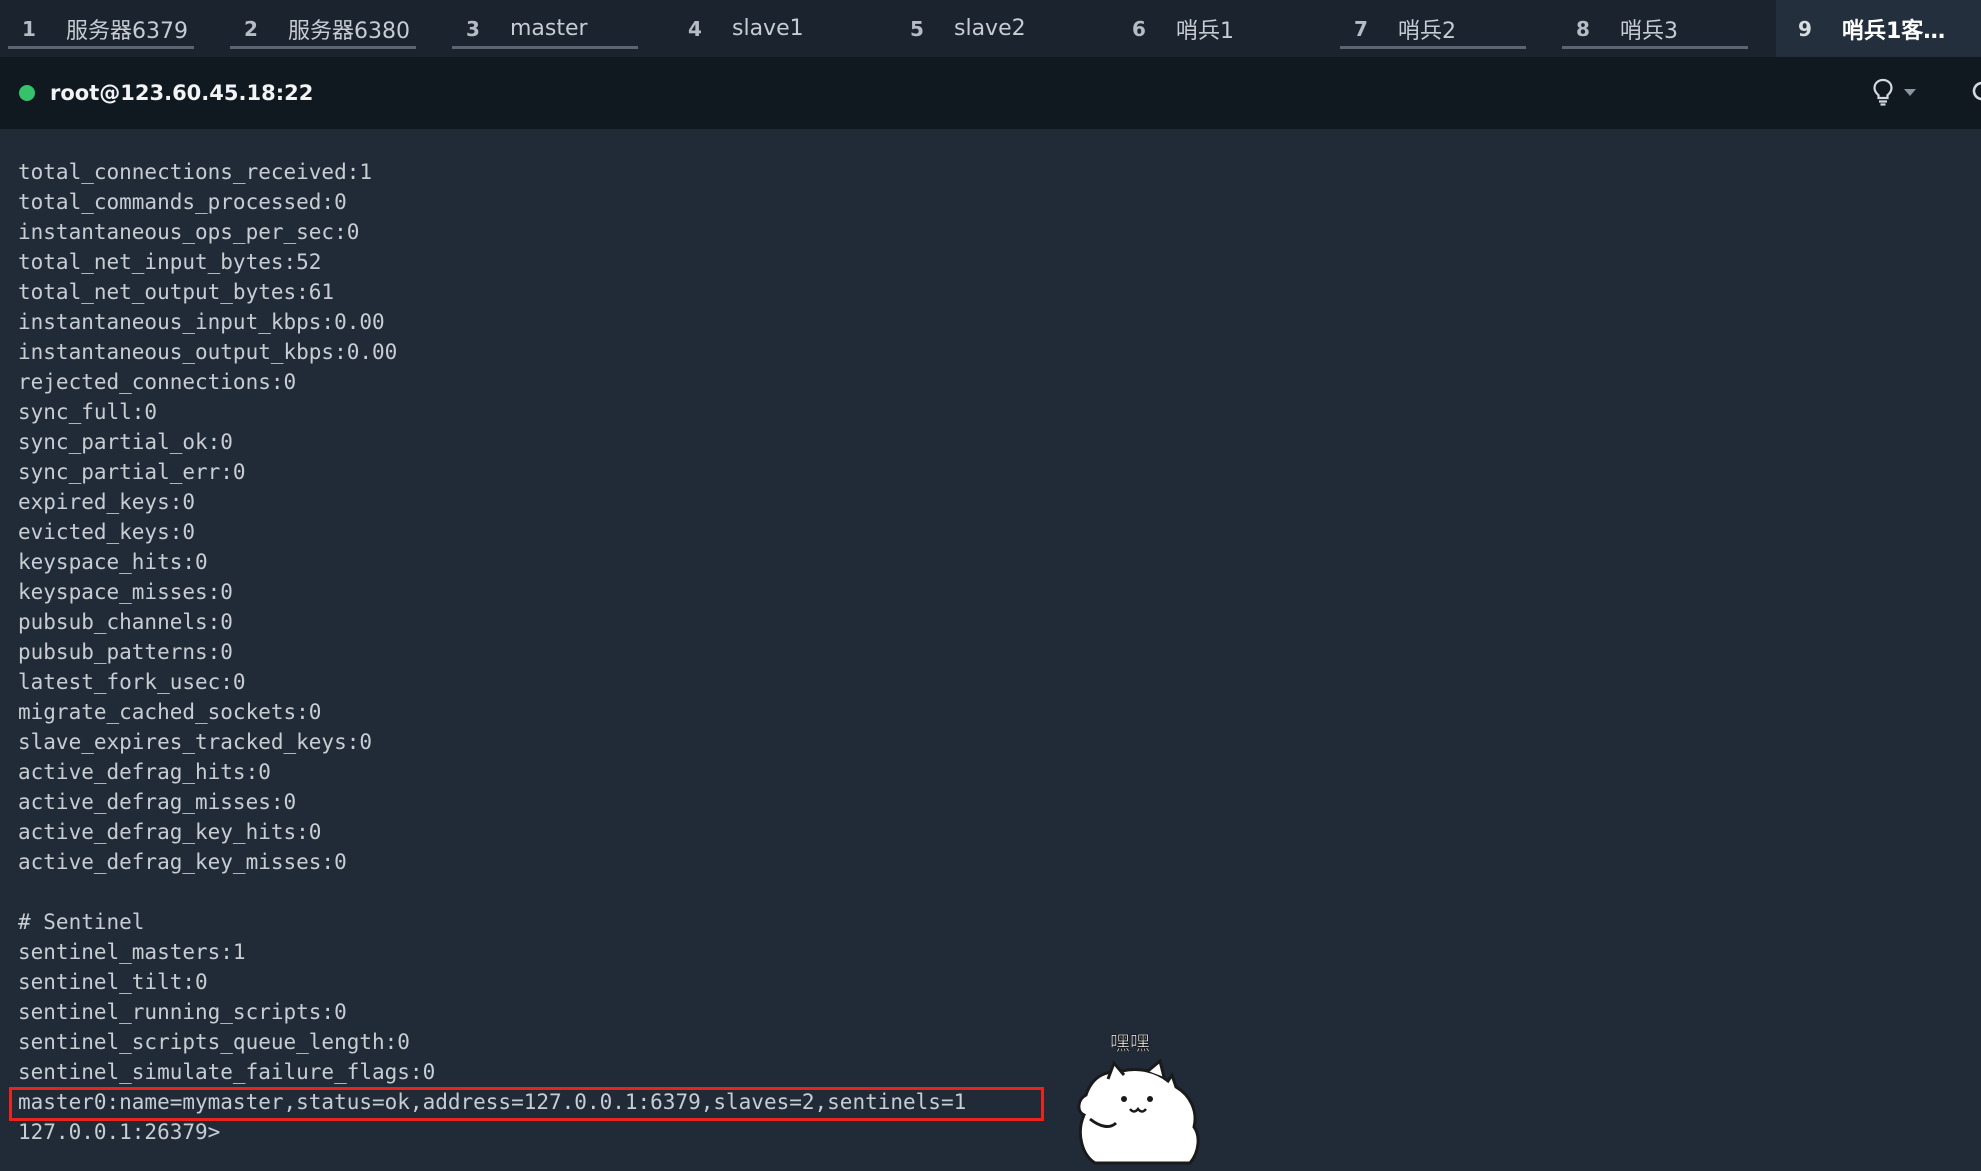  I want to click on terminal-line: keyspace_misses:0, so click(125, 592).